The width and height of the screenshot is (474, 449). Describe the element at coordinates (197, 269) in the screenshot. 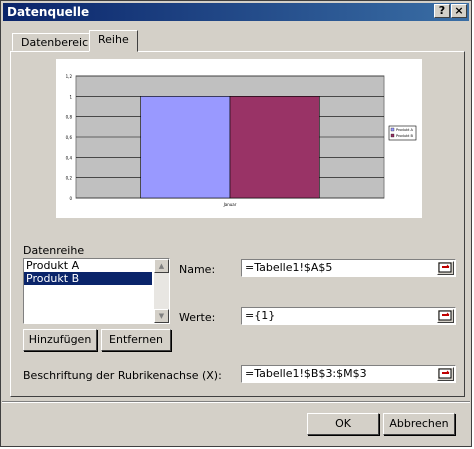

I see `name-label: Name:` at that location.